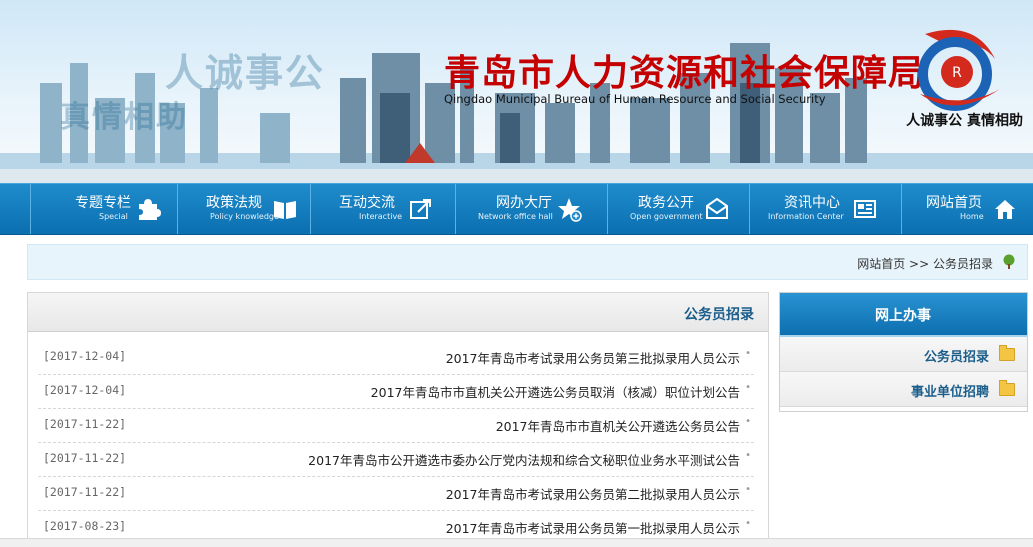  Describe the element at coordinates (972, 216) in the screenshot. I see `nav-home-en: Home` at that location.